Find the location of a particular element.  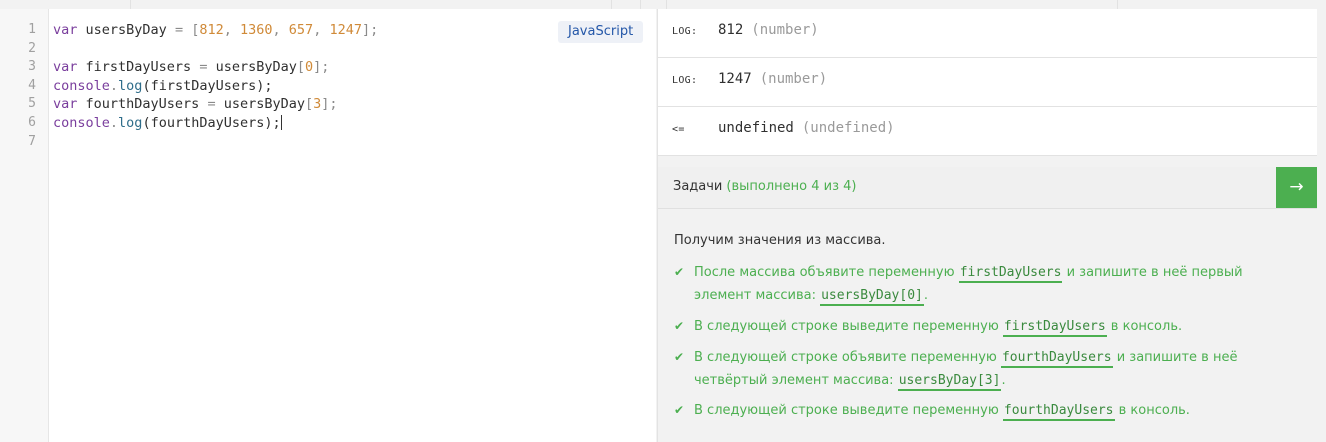

next-button: → is located at coordinates (1296, 187).